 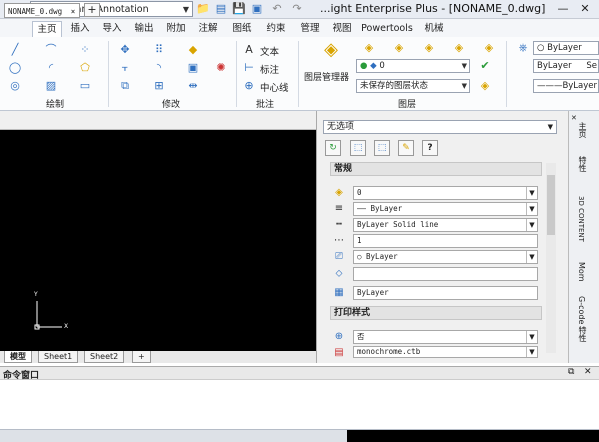 I want to click on properties-scroll-thumb, so click(x=551, y=205).